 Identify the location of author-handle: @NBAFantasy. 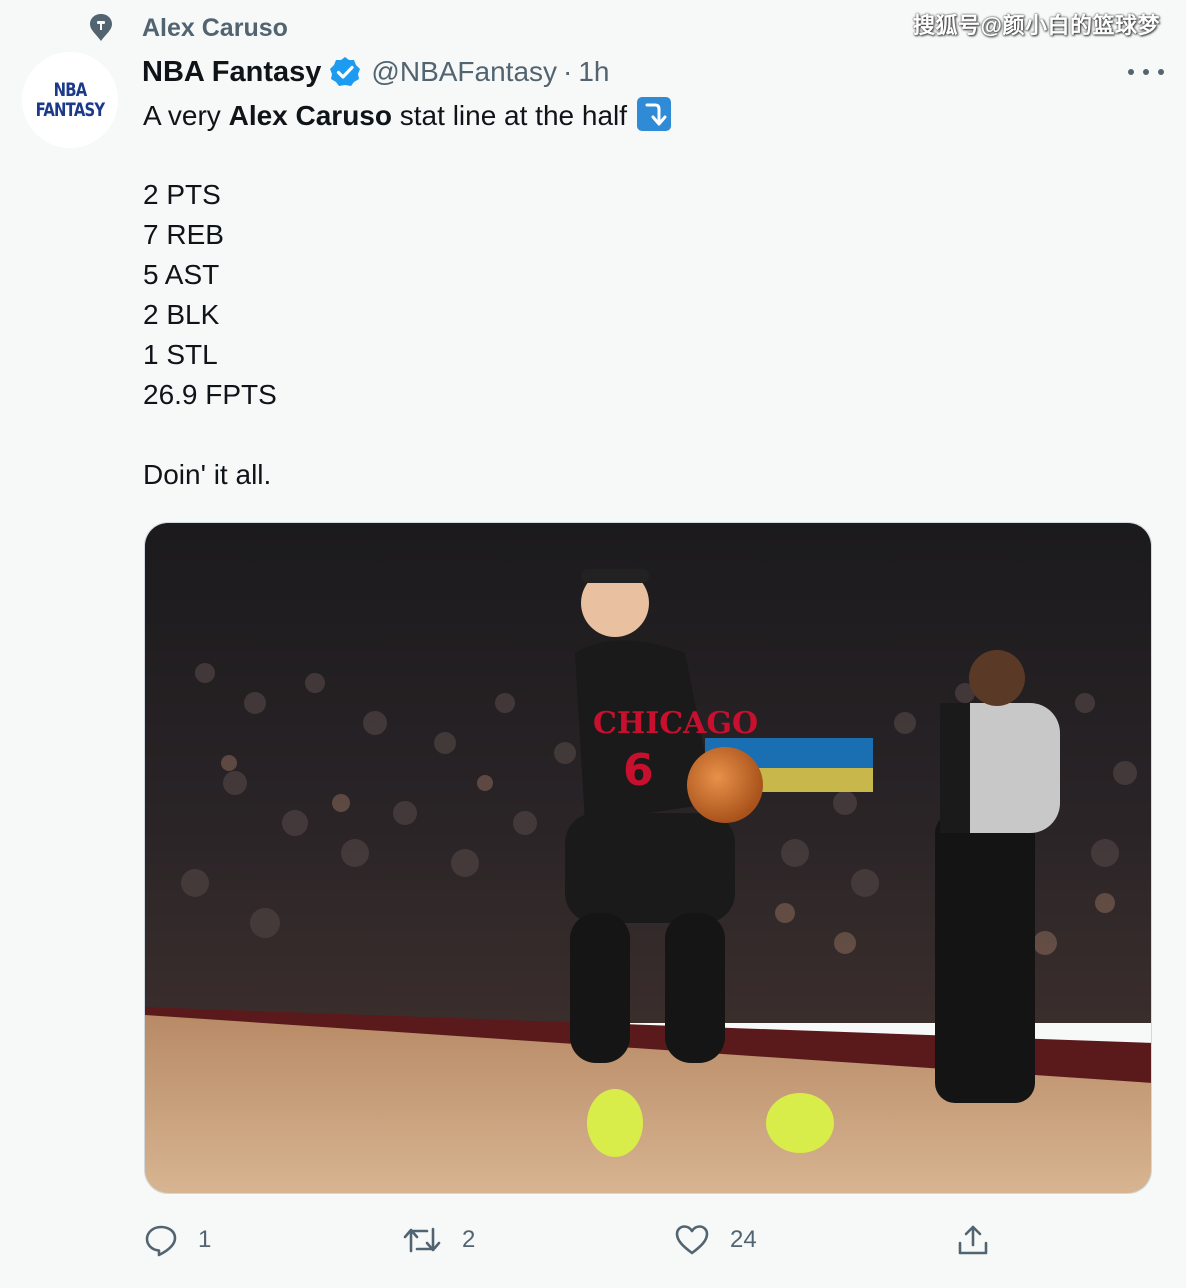
(464, 72).